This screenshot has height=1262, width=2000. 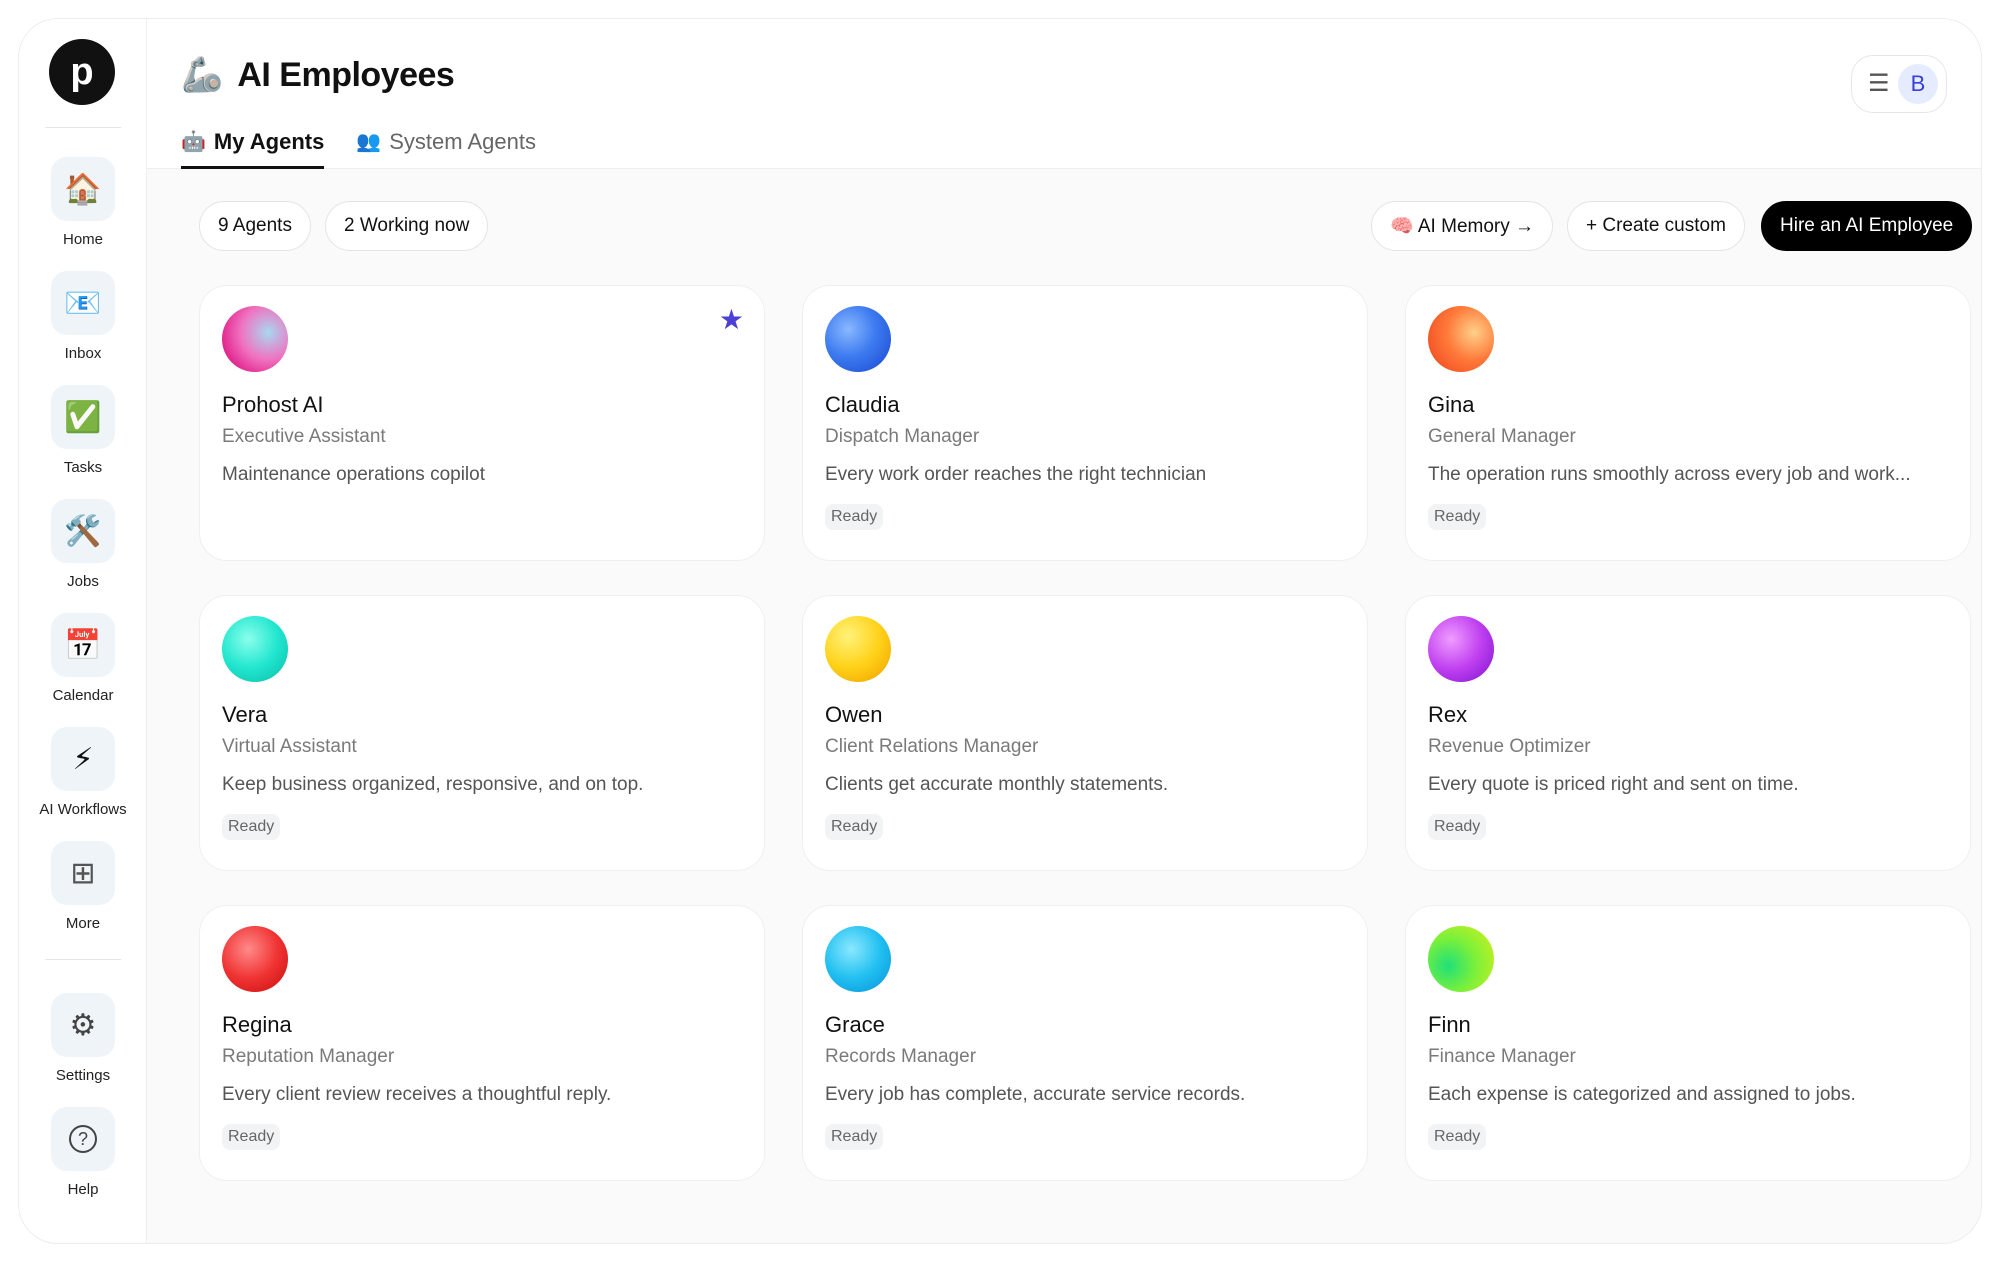 I want to click on tab-my-agents: 🤖 My Agents, so click(x=253, y=149).